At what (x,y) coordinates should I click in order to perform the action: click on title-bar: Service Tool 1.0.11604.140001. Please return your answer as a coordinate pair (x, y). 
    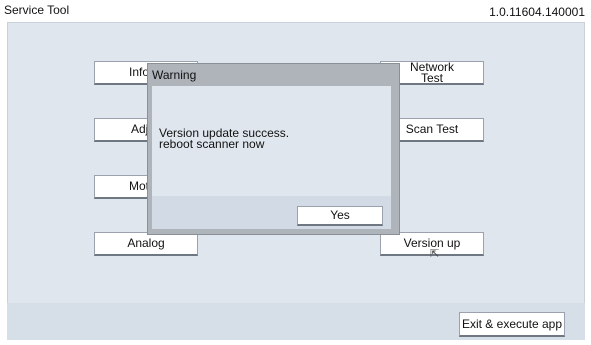
    Looking at the image, I should click on (295, 11).